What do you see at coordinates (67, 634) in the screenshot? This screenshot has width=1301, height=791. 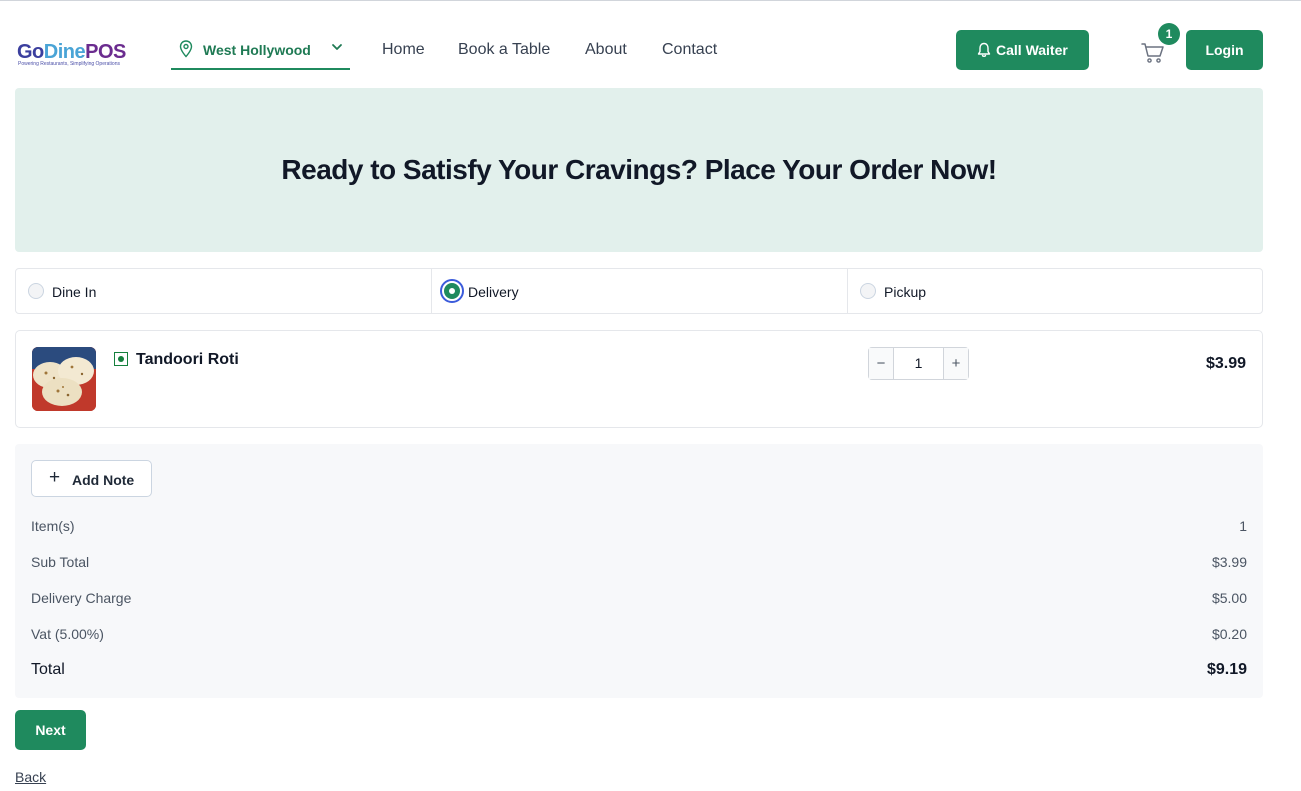 I see `summary-label: Vat (5.00%)` at bounding box center [67, 634].